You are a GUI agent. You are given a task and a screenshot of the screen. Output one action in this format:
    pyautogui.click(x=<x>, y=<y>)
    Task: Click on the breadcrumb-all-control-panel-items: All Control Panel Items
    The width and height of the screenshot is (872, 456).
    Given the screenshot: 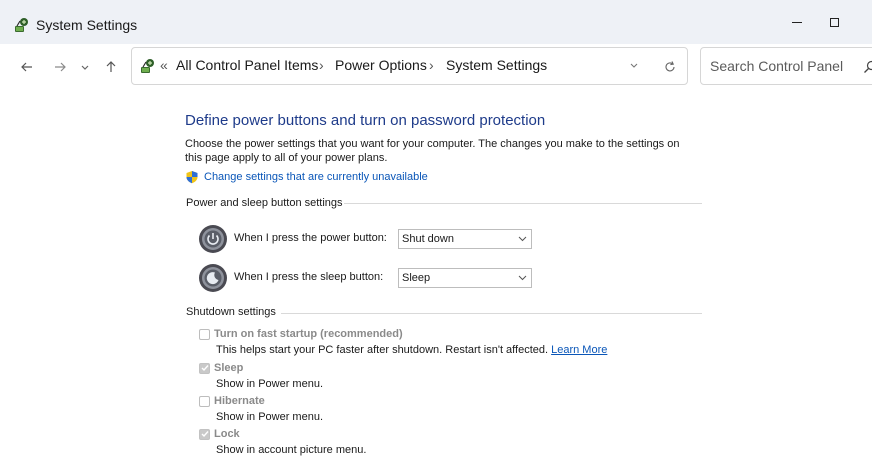 What is the action you would take?
    pyautogui.click(x=247, y=65)
    